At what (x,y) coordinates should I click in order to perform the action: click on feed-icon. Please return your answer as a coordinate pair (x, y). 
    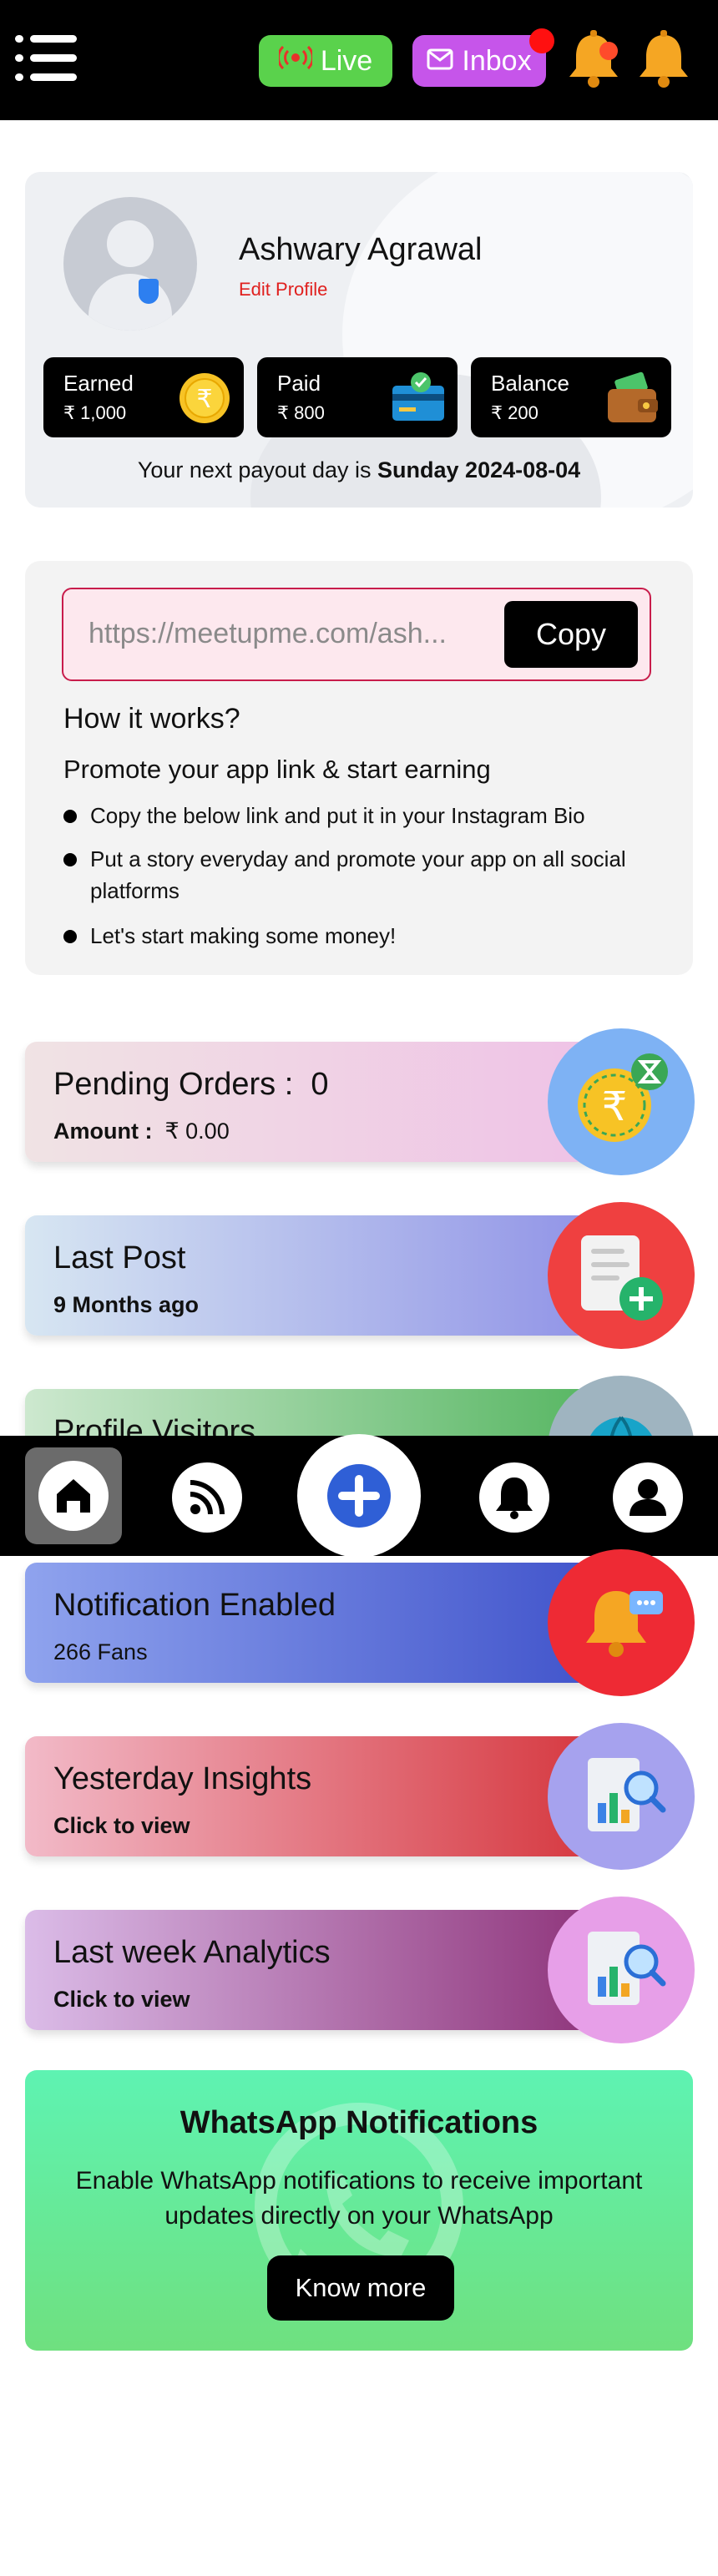
    Looking at the image, I should click on (207, 1497).